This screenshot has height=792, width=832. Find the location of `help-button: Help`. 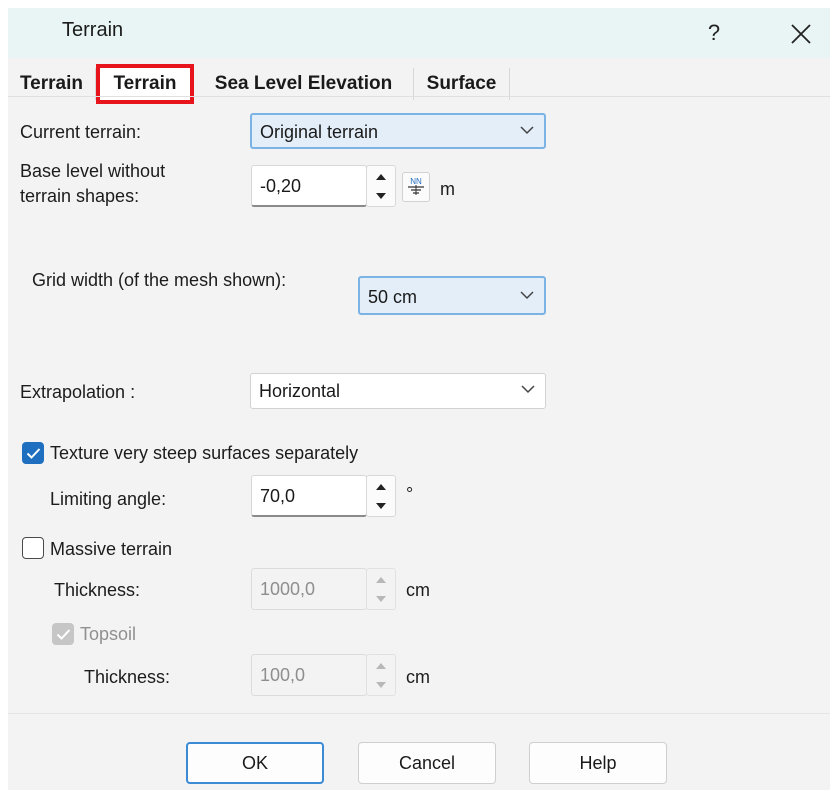

help-button: Help is located at coordinates (598, 763).